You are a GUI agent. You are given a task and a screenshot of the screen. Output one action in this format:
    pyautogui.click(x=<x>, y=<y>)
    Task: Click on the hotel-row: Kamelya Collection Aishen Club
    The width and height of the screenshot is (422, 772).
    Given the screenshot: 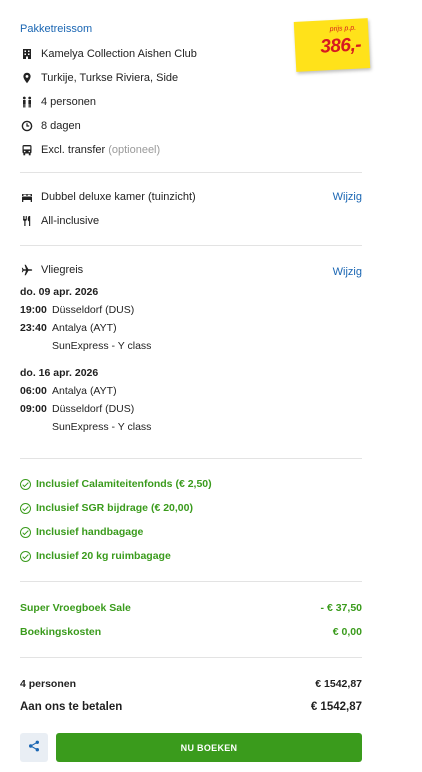 What is the action you would take?
    pyautogui.click(x=108, y=54)
    